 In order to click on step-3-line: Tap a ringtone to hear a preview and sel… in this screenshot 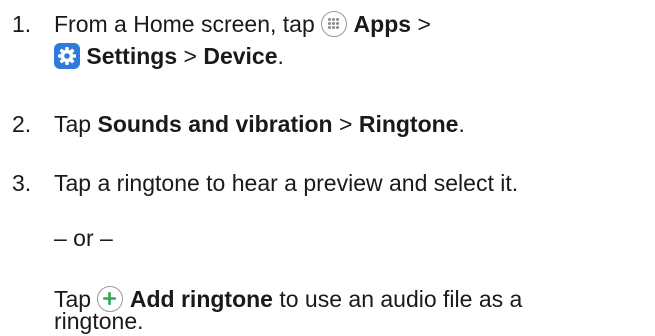, I will do `click(286, 183)`.